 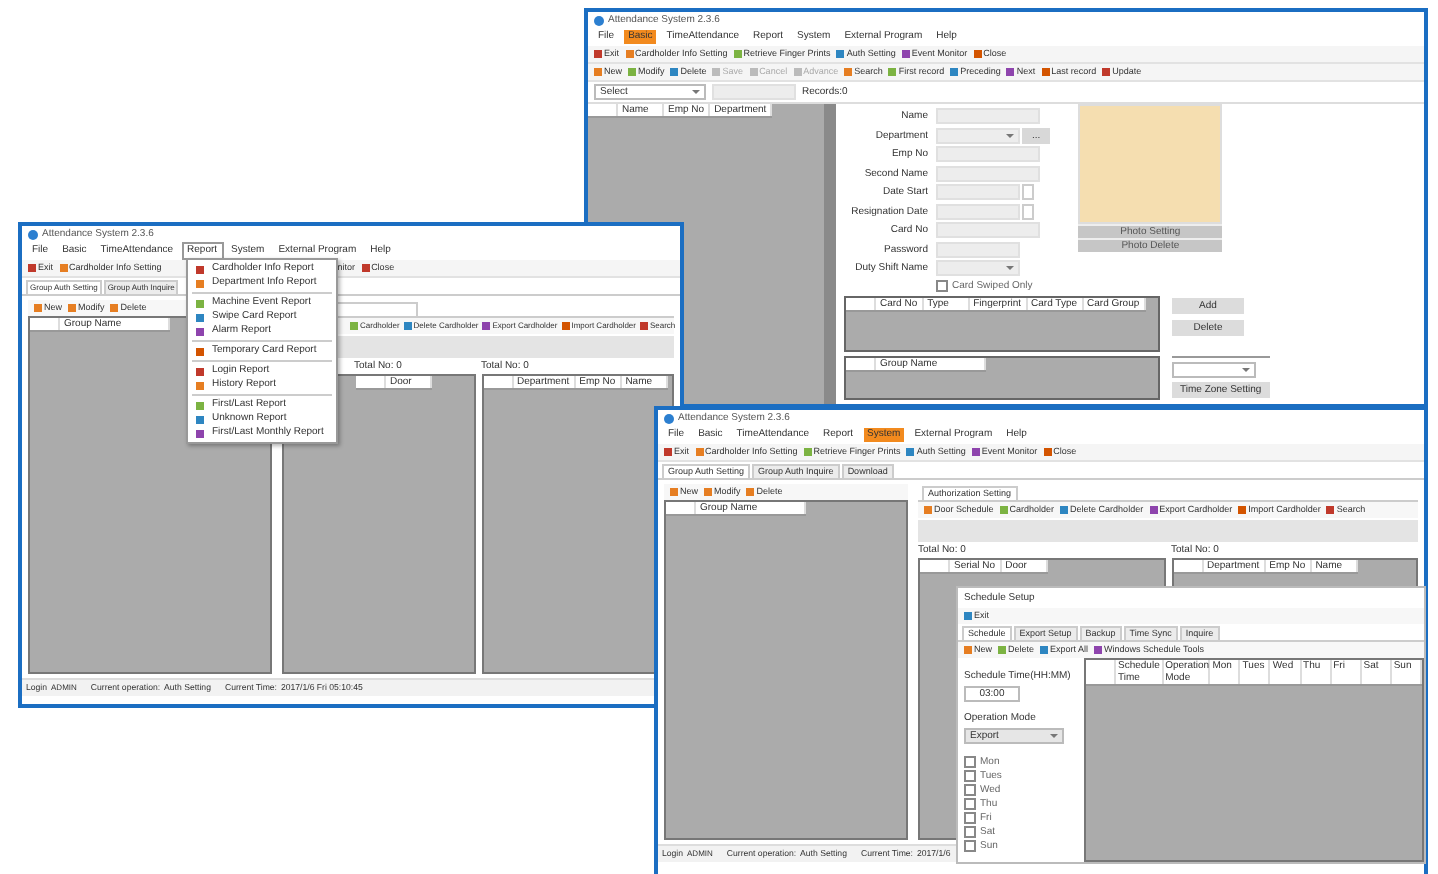 I want to click on report-icon, so click(x=200, y=351).